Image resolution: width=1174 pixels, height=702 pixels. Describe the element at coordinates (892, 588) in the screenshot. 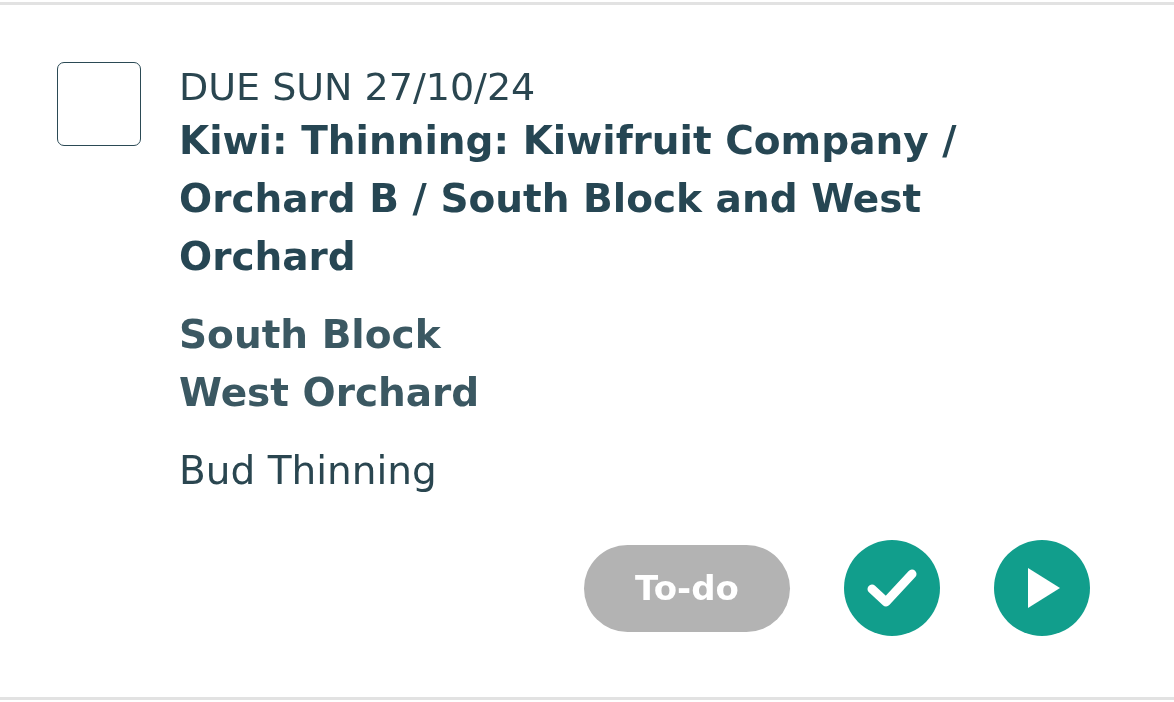

I see `check-icon` at that location.